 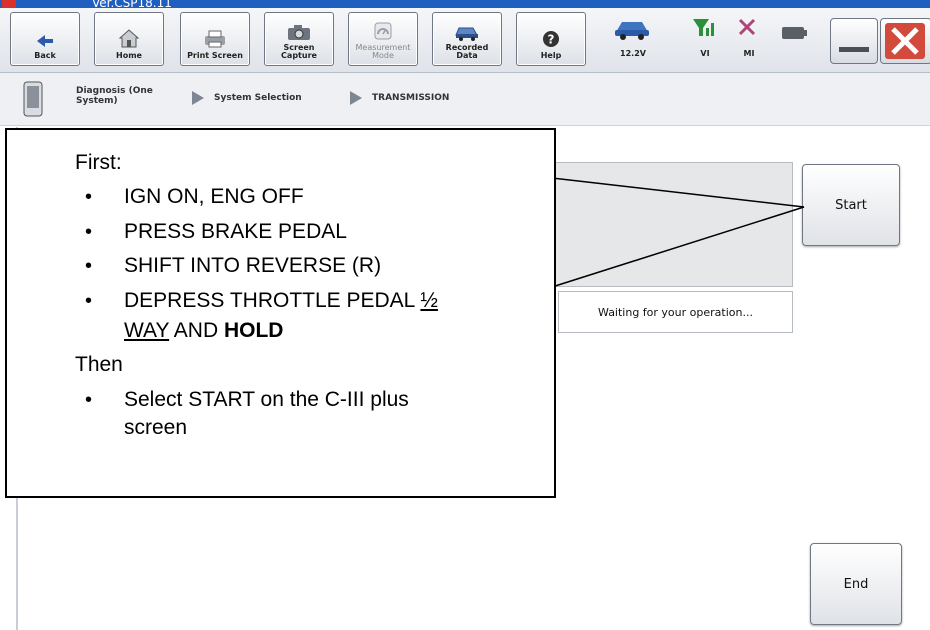 What do you see at coordinates (266, 399) in the screenshot?
I see `callout-final-step: Select START on the C-III plus` at bounding box center [266, 399].